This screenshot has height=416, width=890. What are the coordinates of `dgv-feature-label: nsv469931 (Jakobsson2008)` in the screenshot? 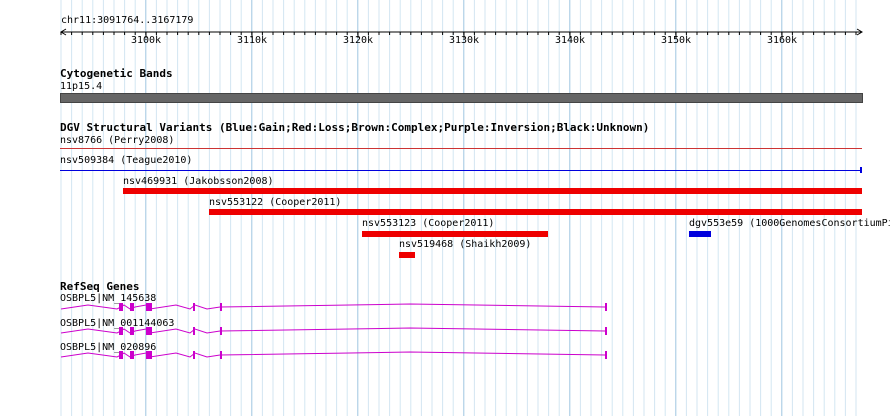 It's located at (198, 181).